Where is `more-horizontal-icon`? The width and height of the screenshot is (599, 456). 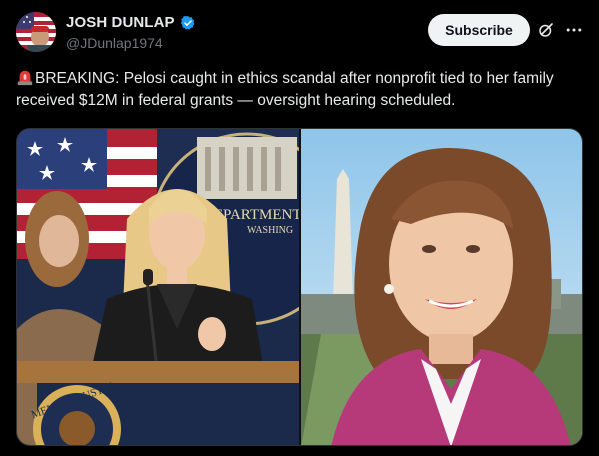
more-horizontal-icon is located at coordinates (574, 30).